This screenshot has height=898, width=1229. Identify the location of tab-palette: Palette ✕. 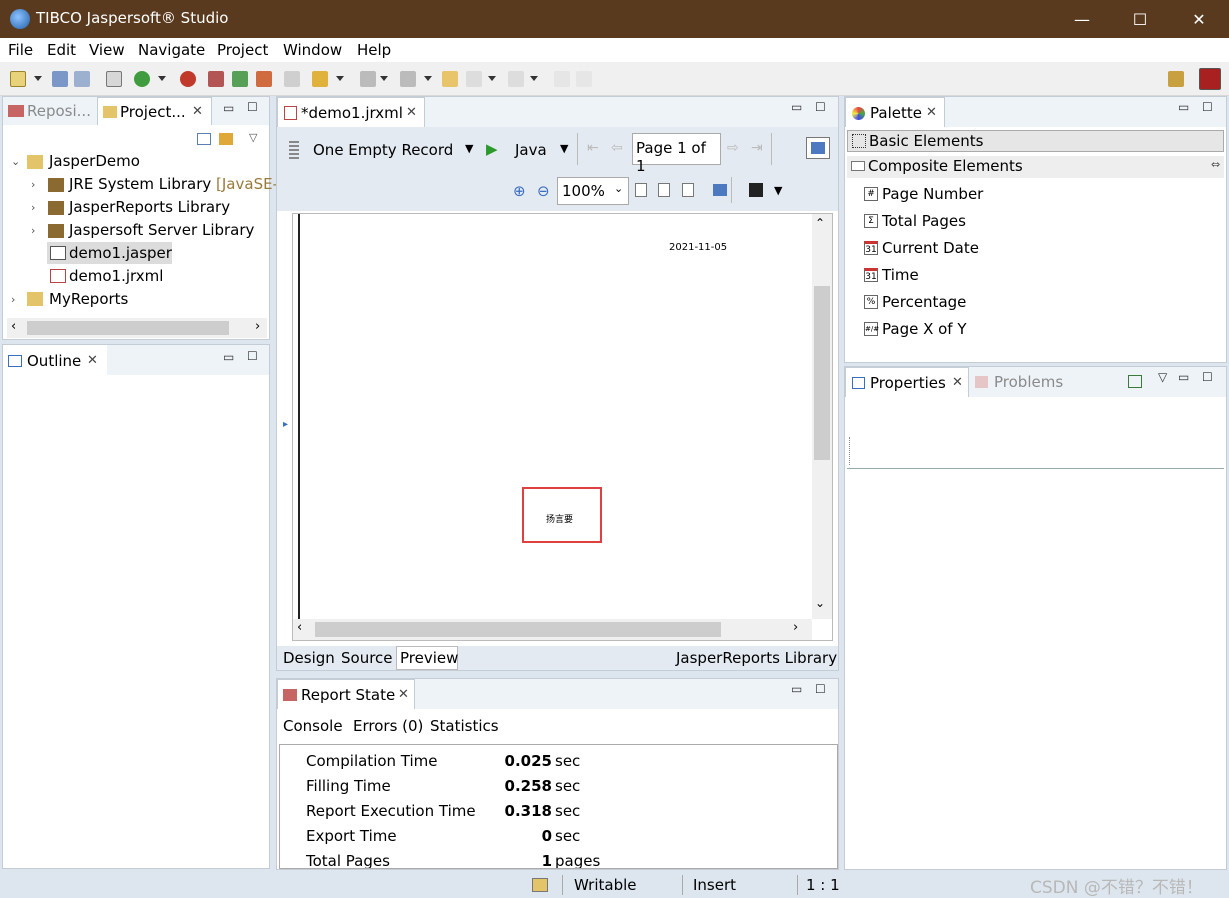
(895, 112).